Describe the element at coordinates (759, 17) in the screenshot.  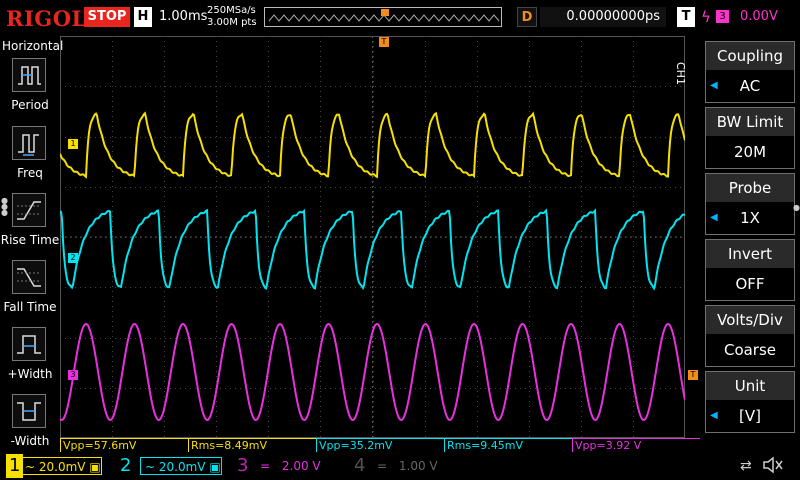
I see `trigger-level-value: 0.00V` at that location.